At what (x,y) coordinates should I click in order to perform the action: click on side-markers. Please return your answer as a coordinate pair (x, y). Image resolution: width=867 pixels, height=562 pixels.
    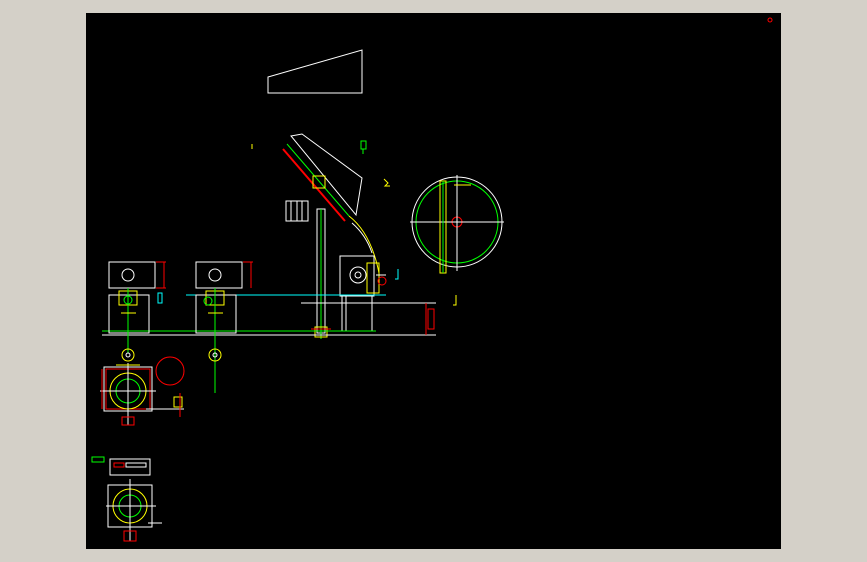
    Looking at the image, I should click on (426, 287).